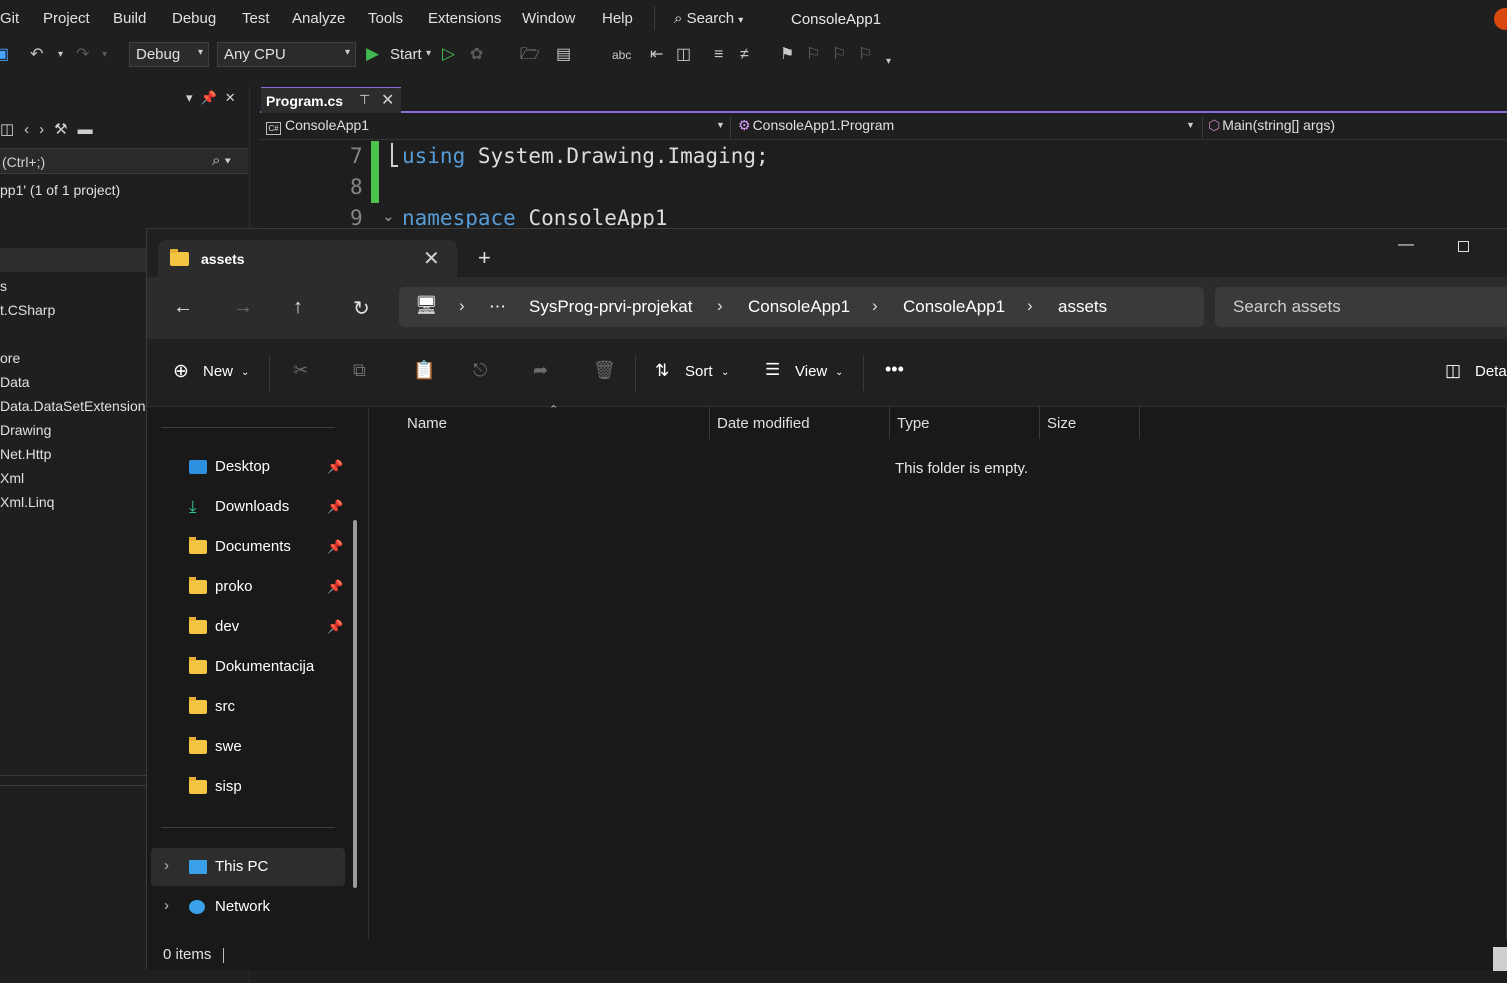 This screenshot has width=1507, height=983. I want to click on open-folder-icon: 🗁, so click(530, 55).